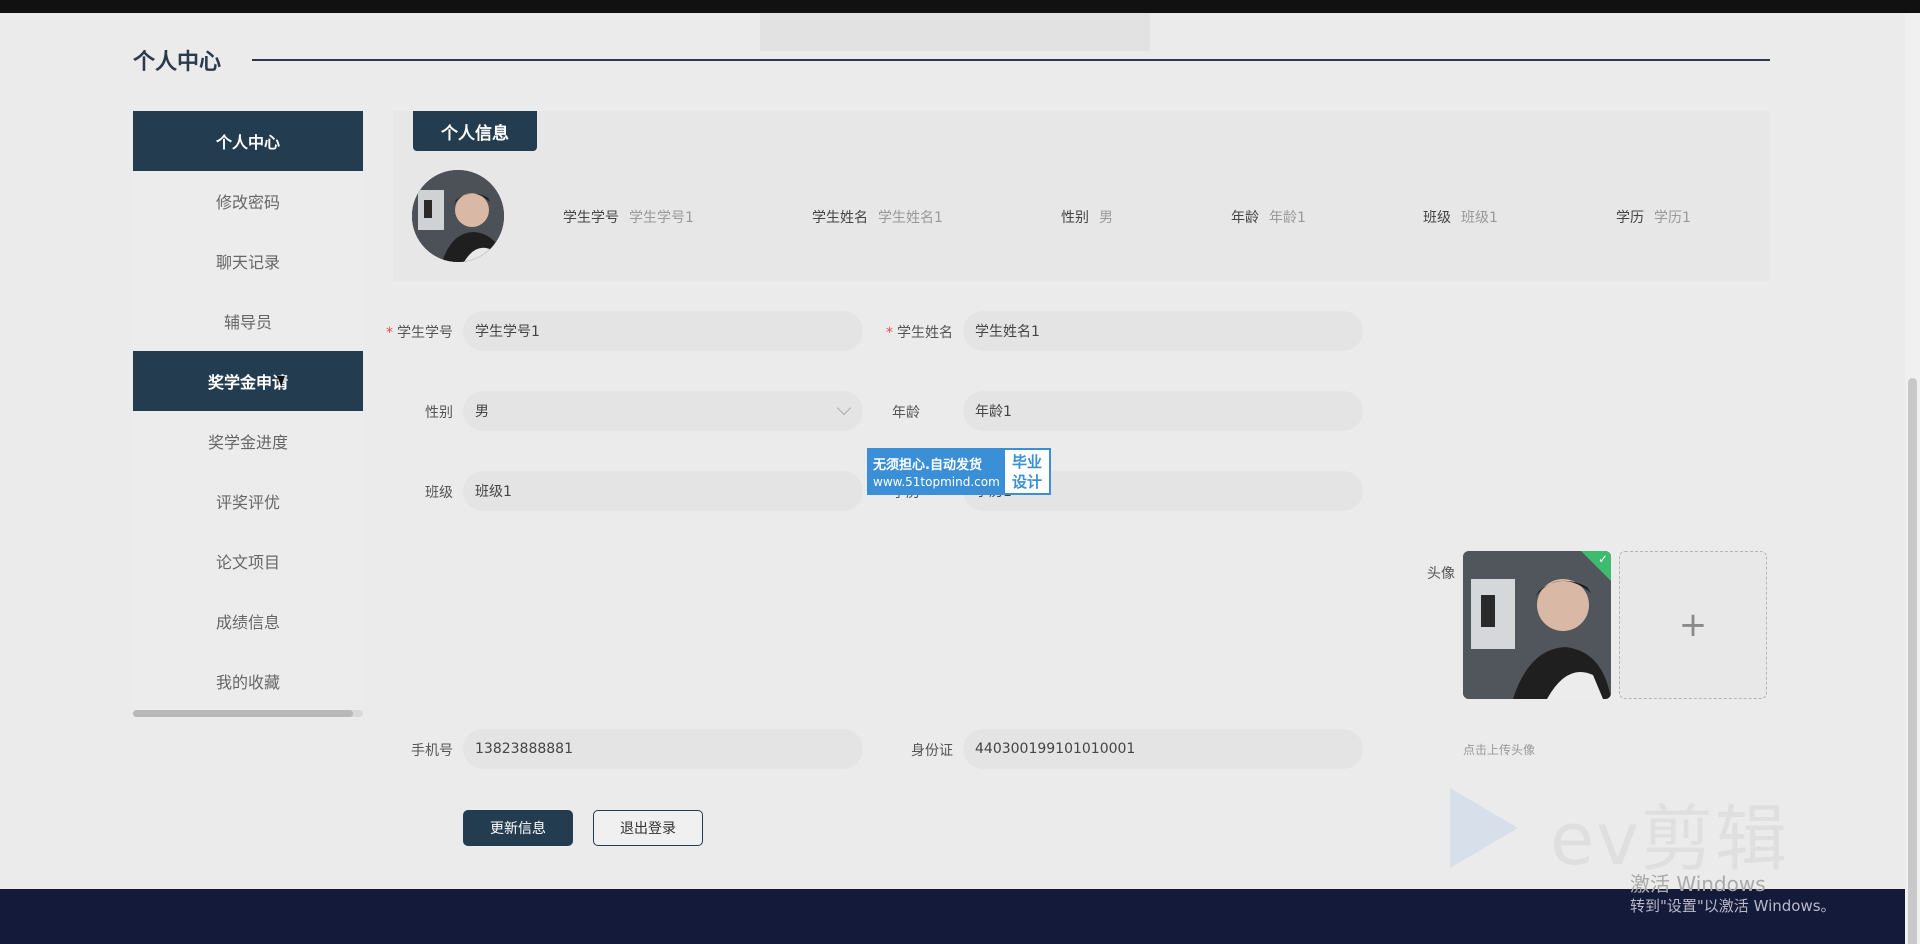  What do you see at coordinates (936, 482) in the screenshot?
I see `watermark-line2: www.51topmind.com` at bounding box center [936, 482].